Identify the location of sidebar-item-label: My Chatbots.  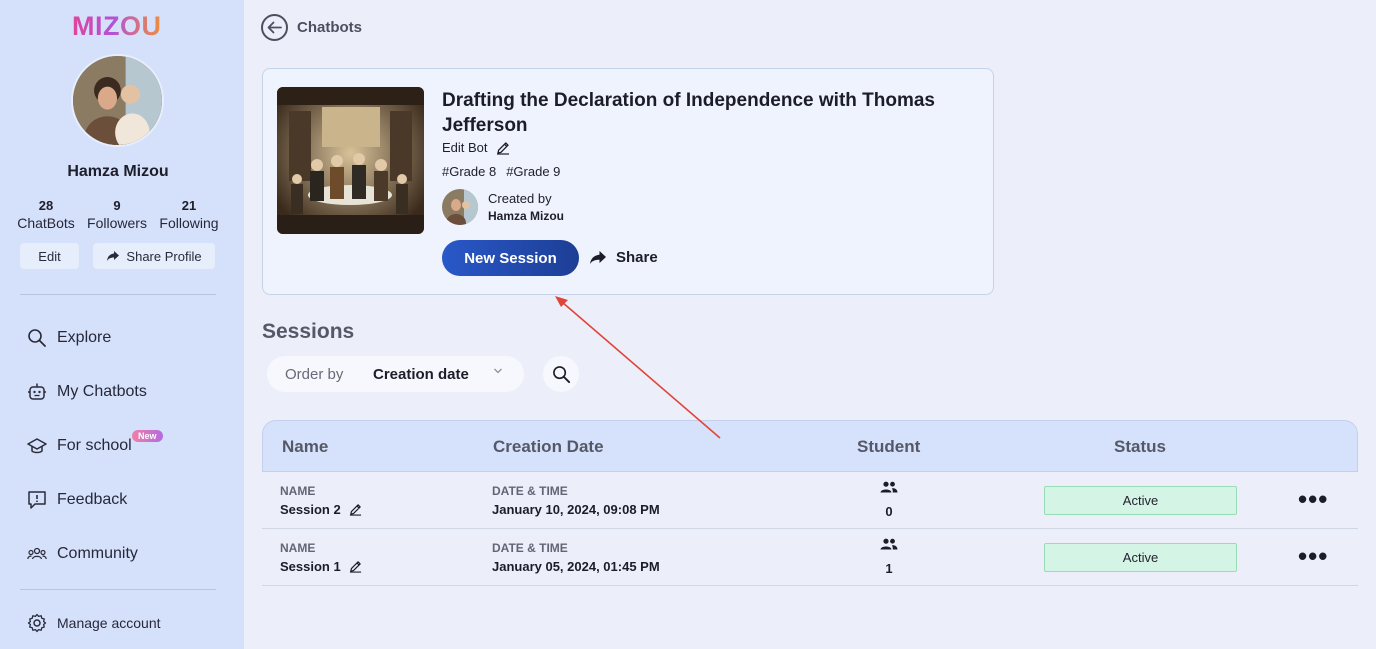
(102, 391).